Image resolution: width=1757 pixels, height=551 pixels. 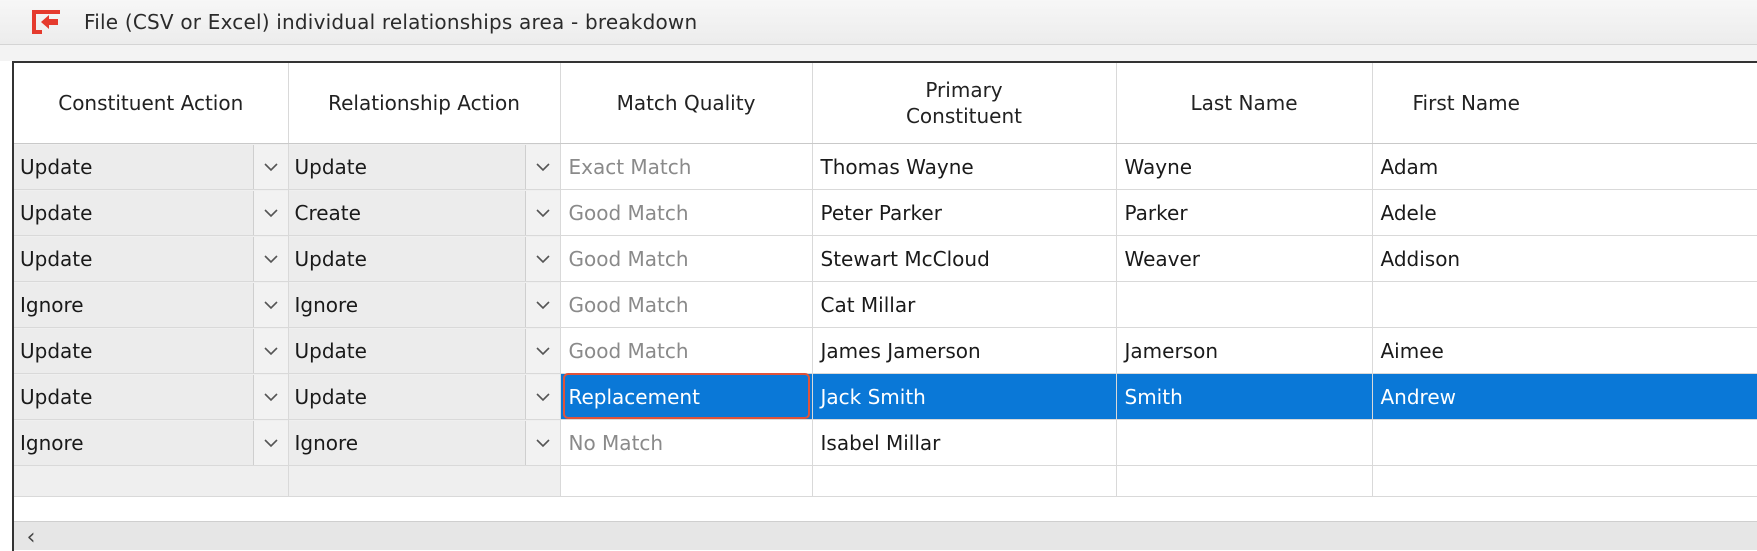 What do you see at coordinates (964, 258) in the screenshot?
I see `primary-constituent-cell: Stewart McCloud` at bounding box center [964, 258].